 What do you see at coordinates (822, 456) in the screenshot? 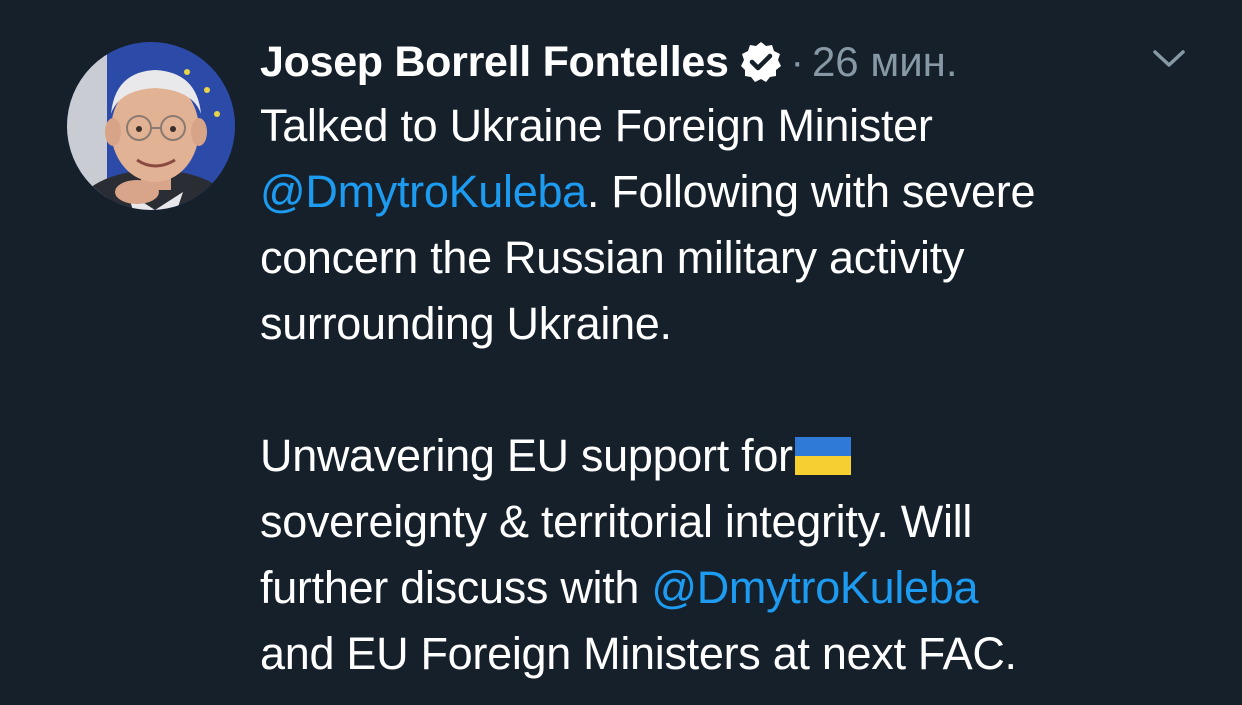
I see `ukraine-flag-icon` at bounding box center [822, 456].